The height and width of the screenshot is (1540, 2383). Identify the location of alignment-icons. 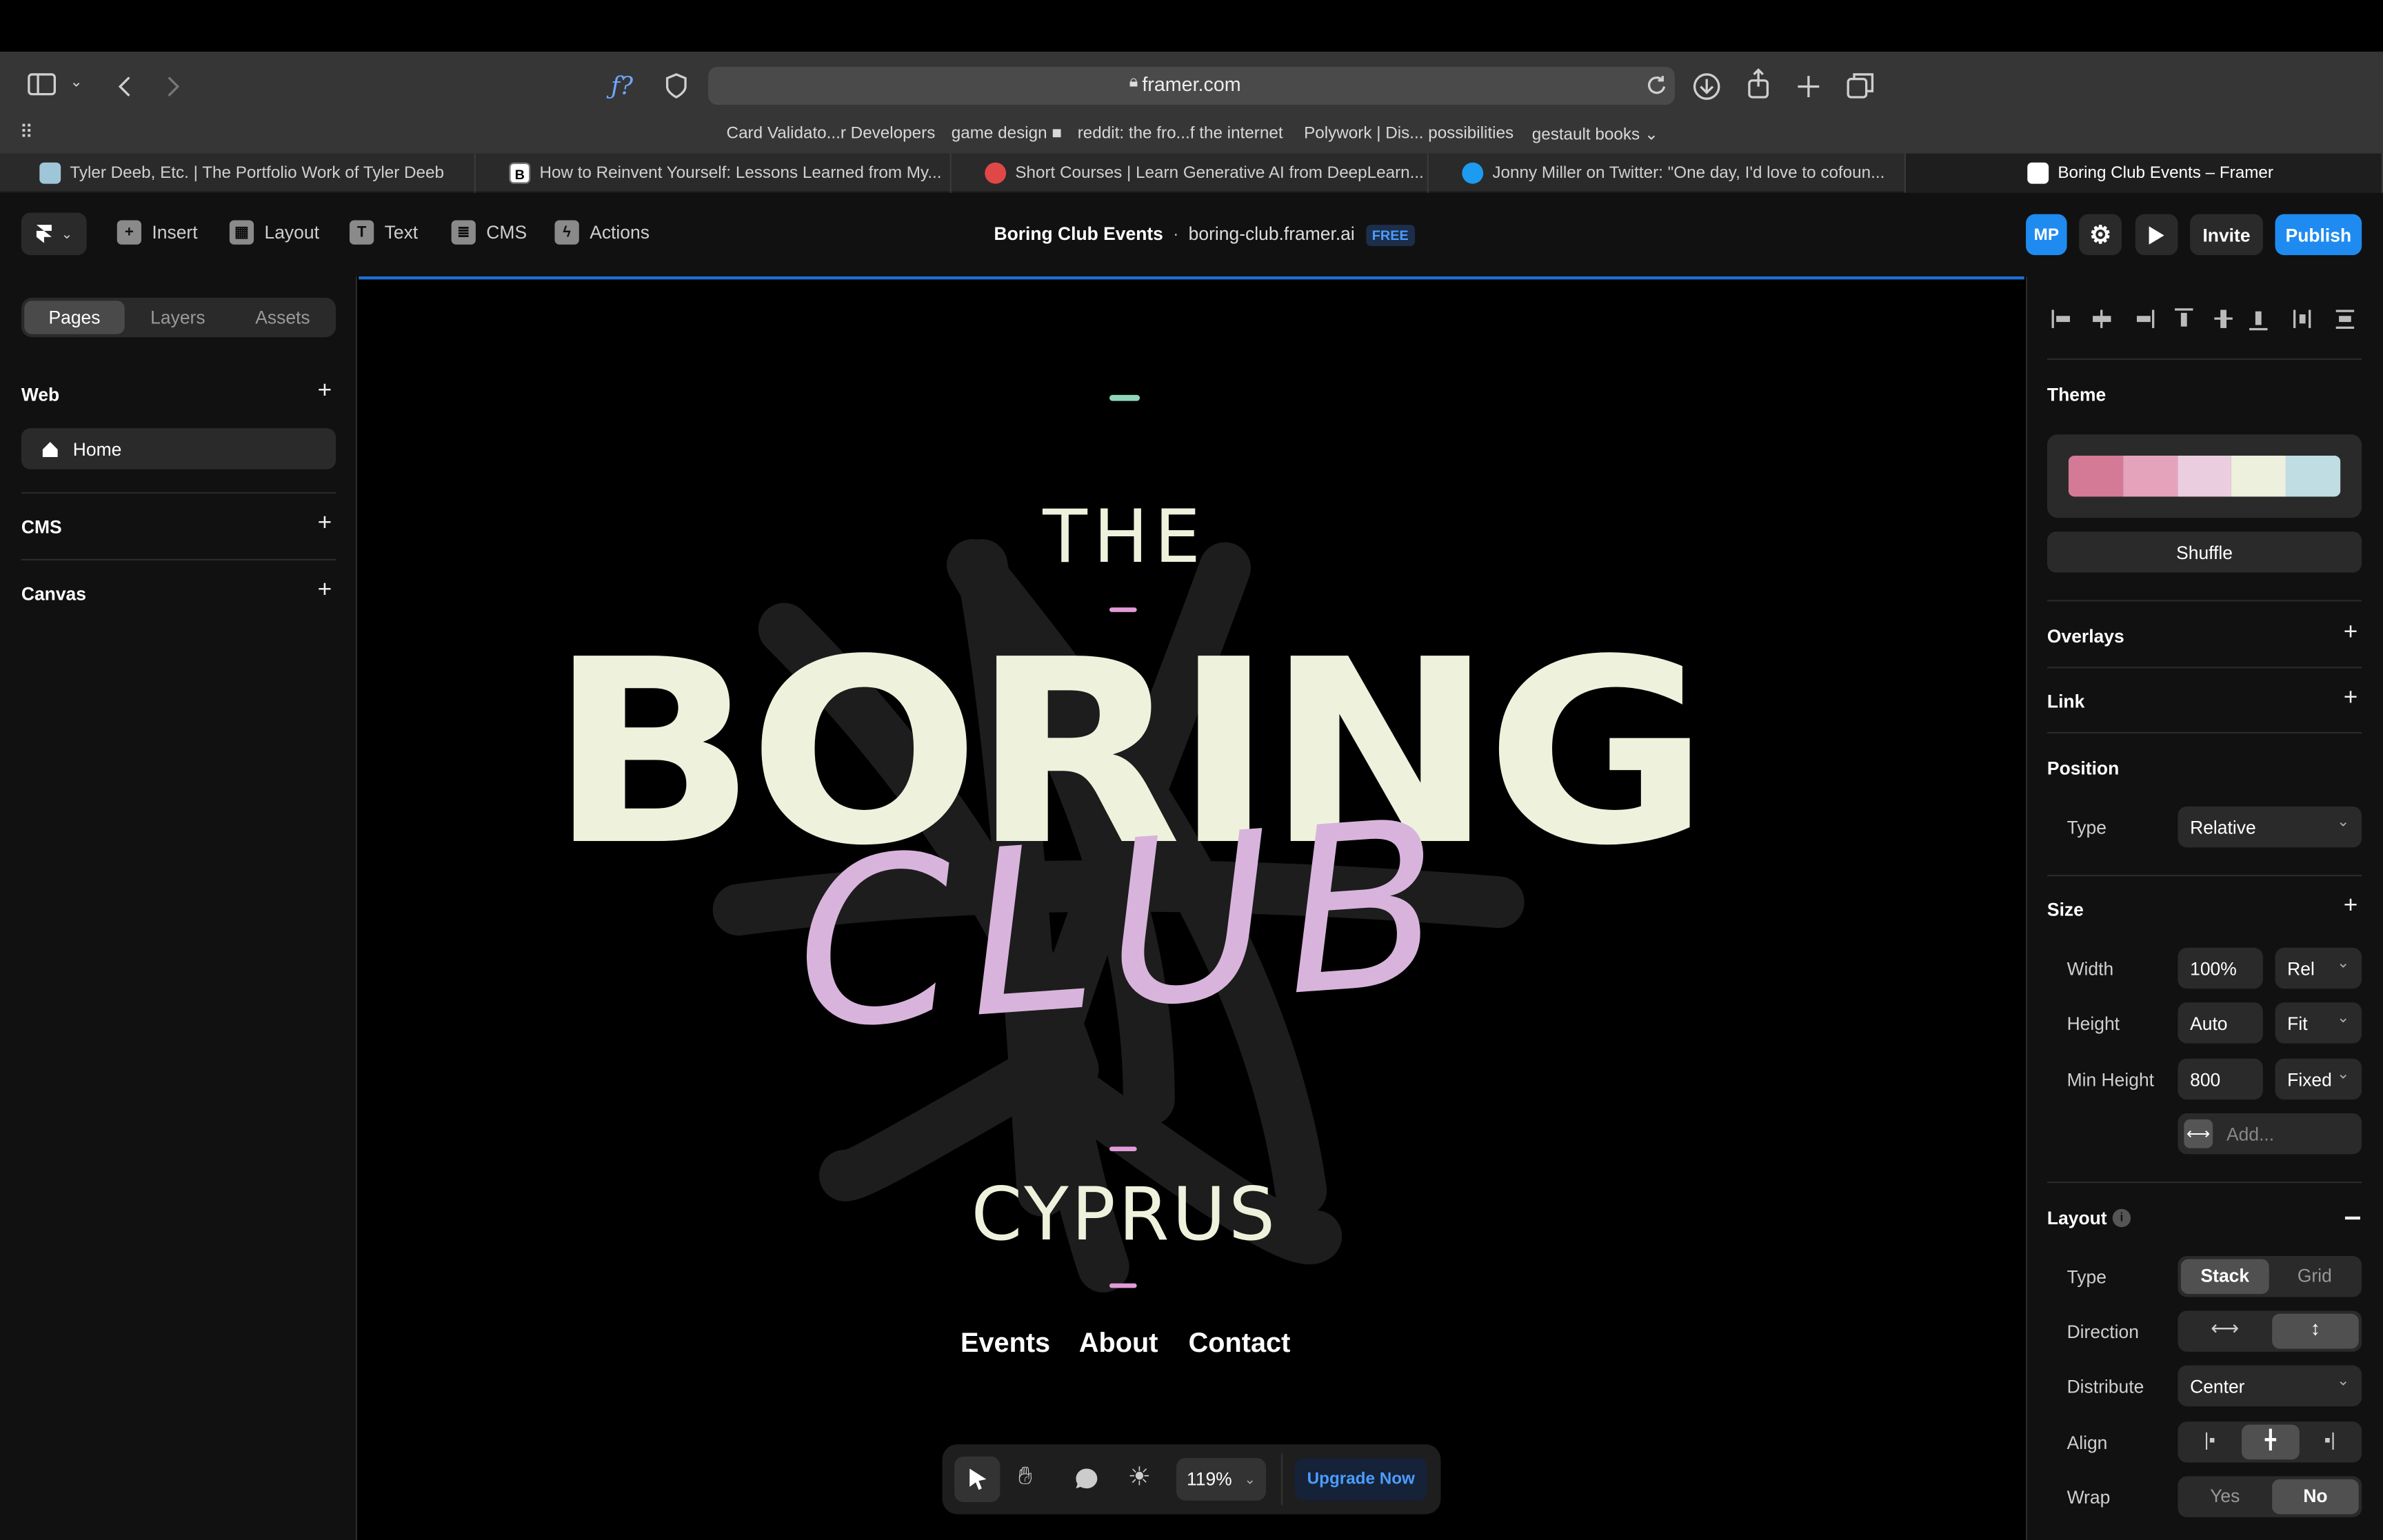
(2206, 319).